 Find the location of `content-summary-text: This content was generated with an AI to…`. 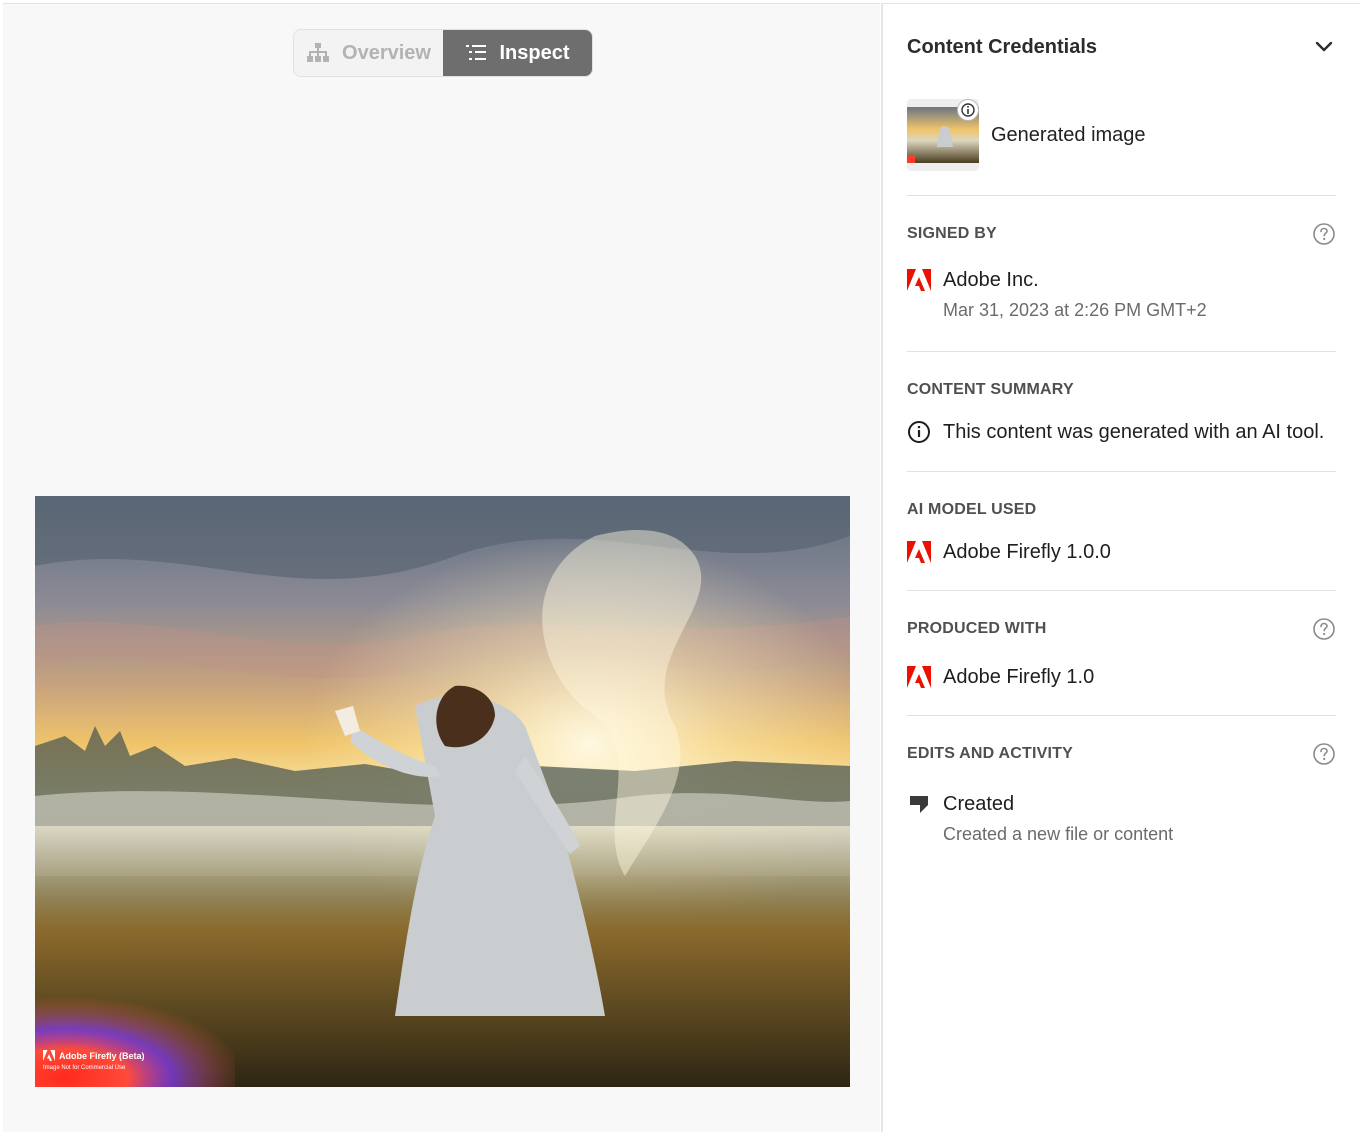

content-summary-text: This content was generated with an AI to… is located at coordinates (1134, 431).